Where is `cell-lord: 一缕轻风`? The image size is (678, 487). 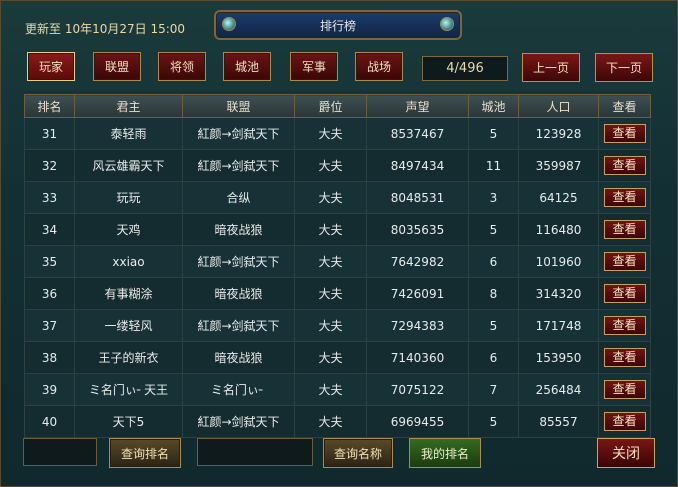 cell-lord: 一缕轻风 is located at coordinates (128, 325).